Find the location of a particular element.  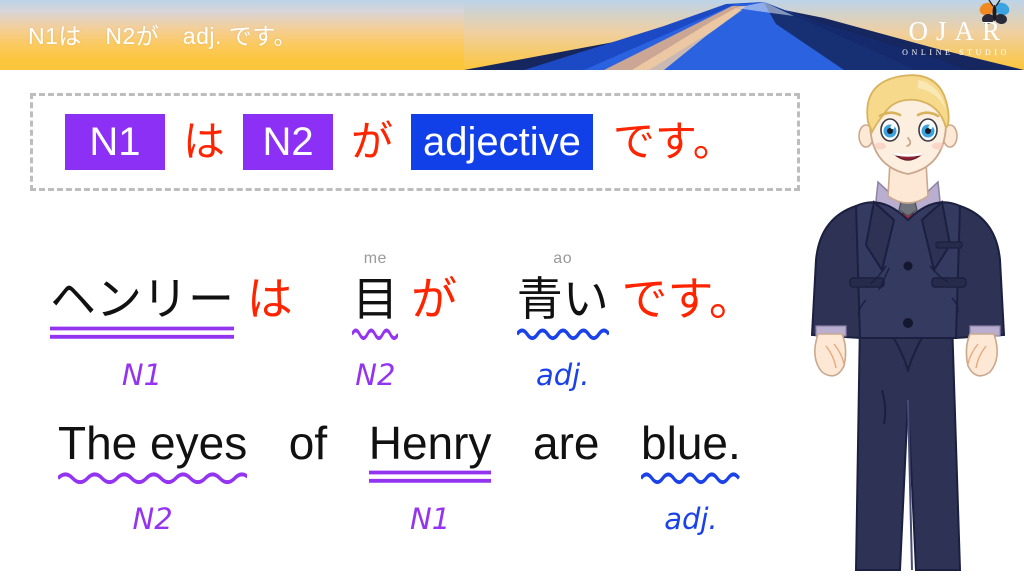

jp-adjective-label: adj. is located at coordinates (562, 375).